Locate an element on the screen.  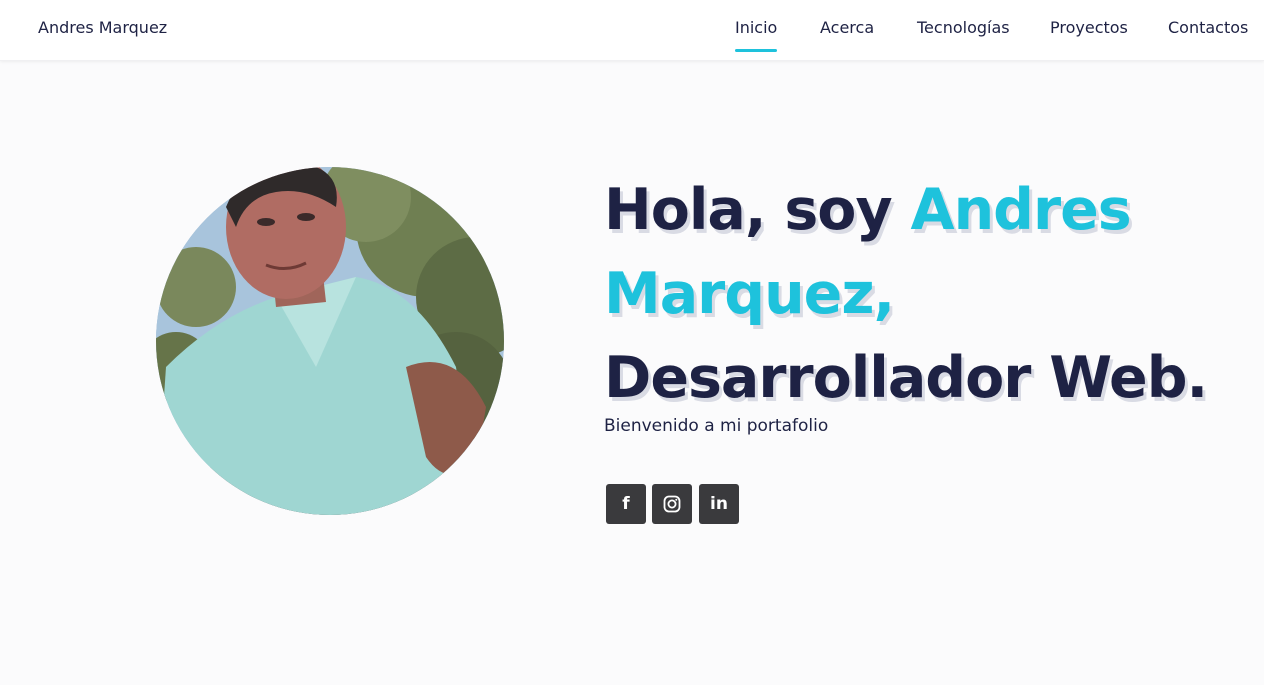
hero-name-last: Marquez, is located at coordinates (749, 294).